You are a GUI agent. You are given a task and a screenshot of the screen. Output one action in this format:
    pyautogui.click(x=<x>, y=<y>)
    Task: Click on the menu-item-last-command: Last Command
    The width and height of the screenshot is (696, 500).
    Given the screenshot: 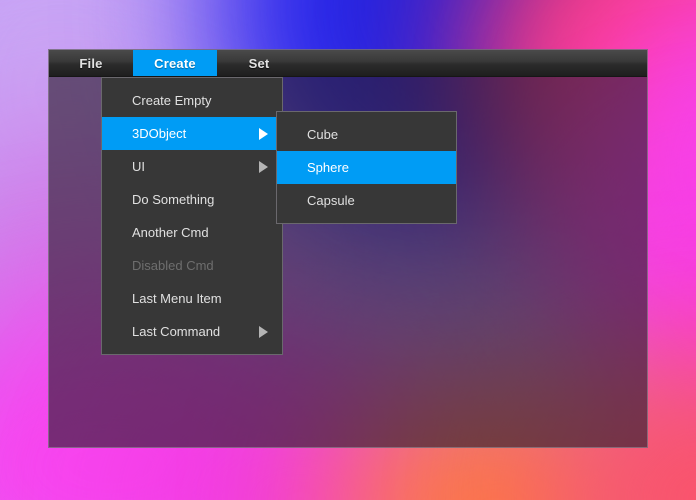 What is the action you would take?
    pyautogui.click(x=192, y=331)
    